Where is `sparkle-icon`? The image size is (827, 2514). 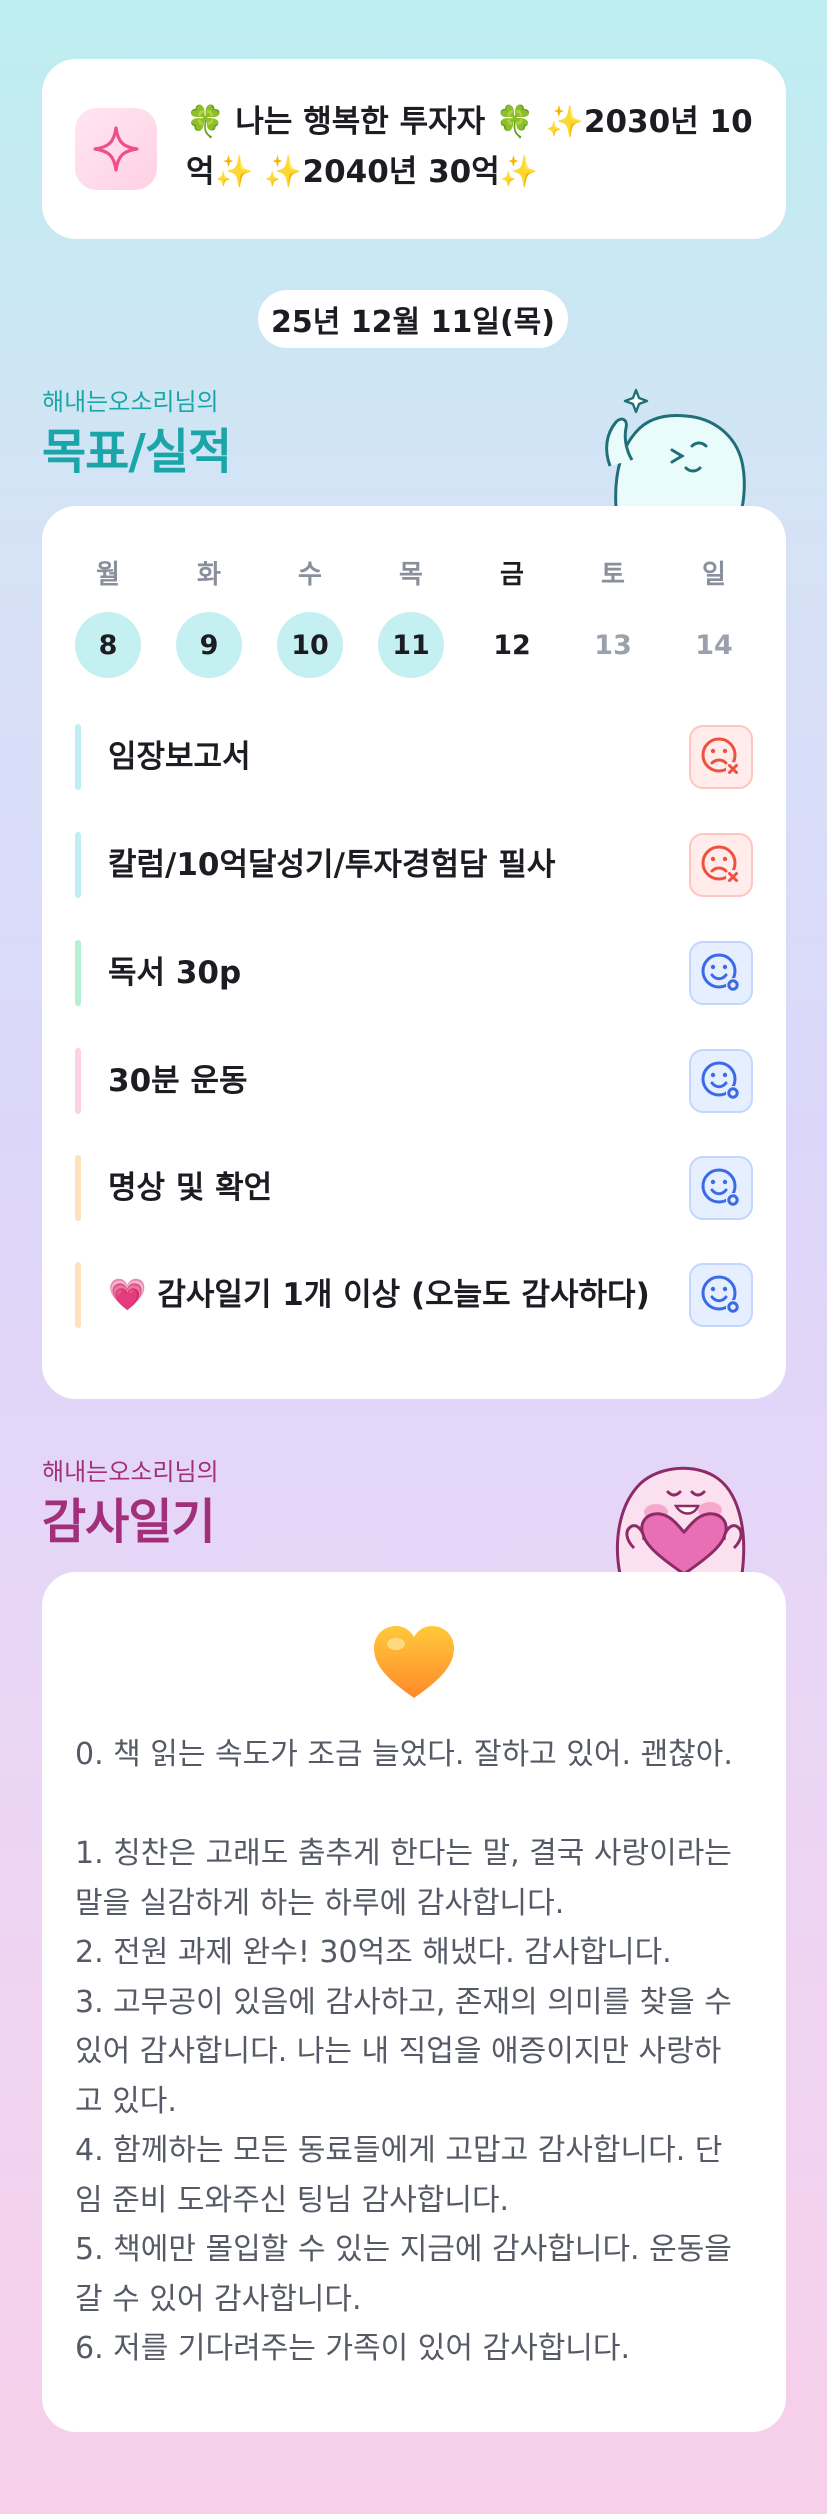
sparkle-icon is located at coordinates (116, 149).